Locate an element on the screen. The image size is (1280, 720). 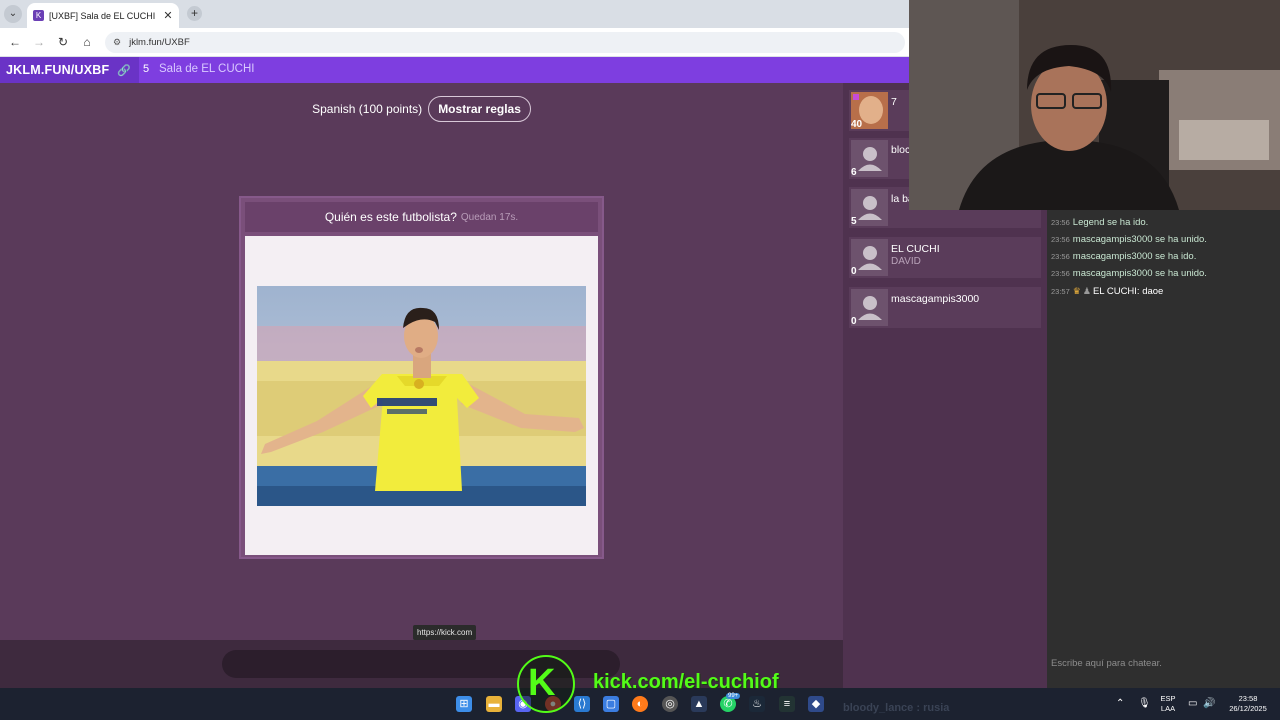
chat-line: 23:56 Legend se ha ido. is located at coordinates (1099, 222).